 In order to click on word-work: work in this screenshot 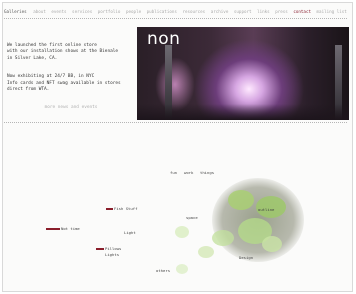, I will do `click(188, 172)`.